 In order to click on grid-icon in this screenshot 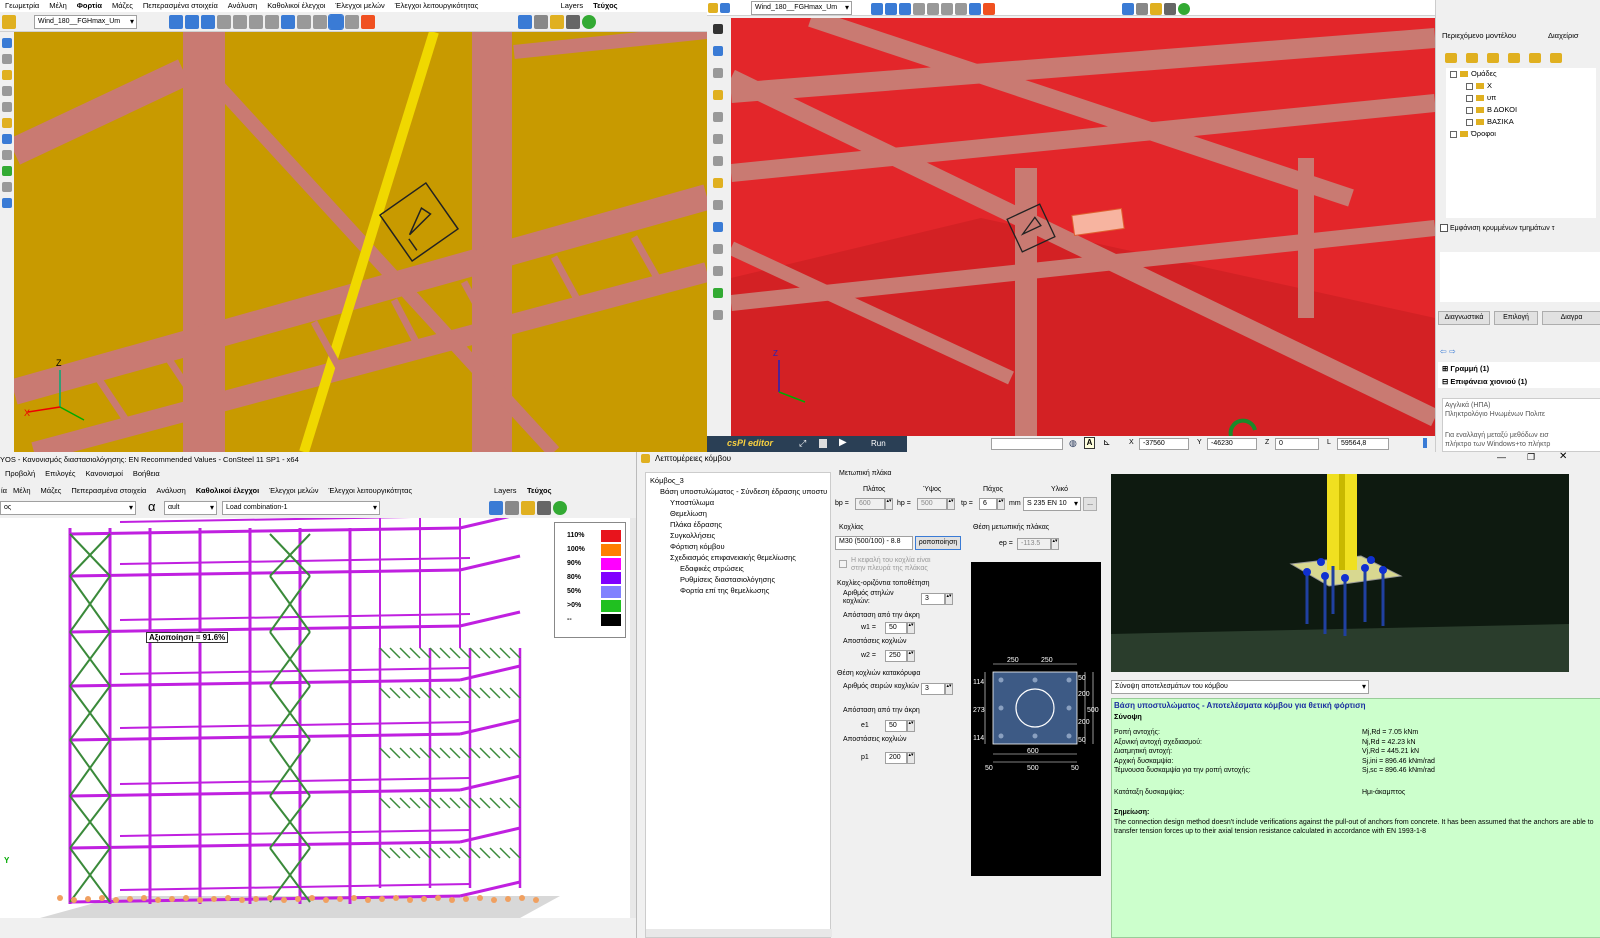, I will do `click(544, 508)`.